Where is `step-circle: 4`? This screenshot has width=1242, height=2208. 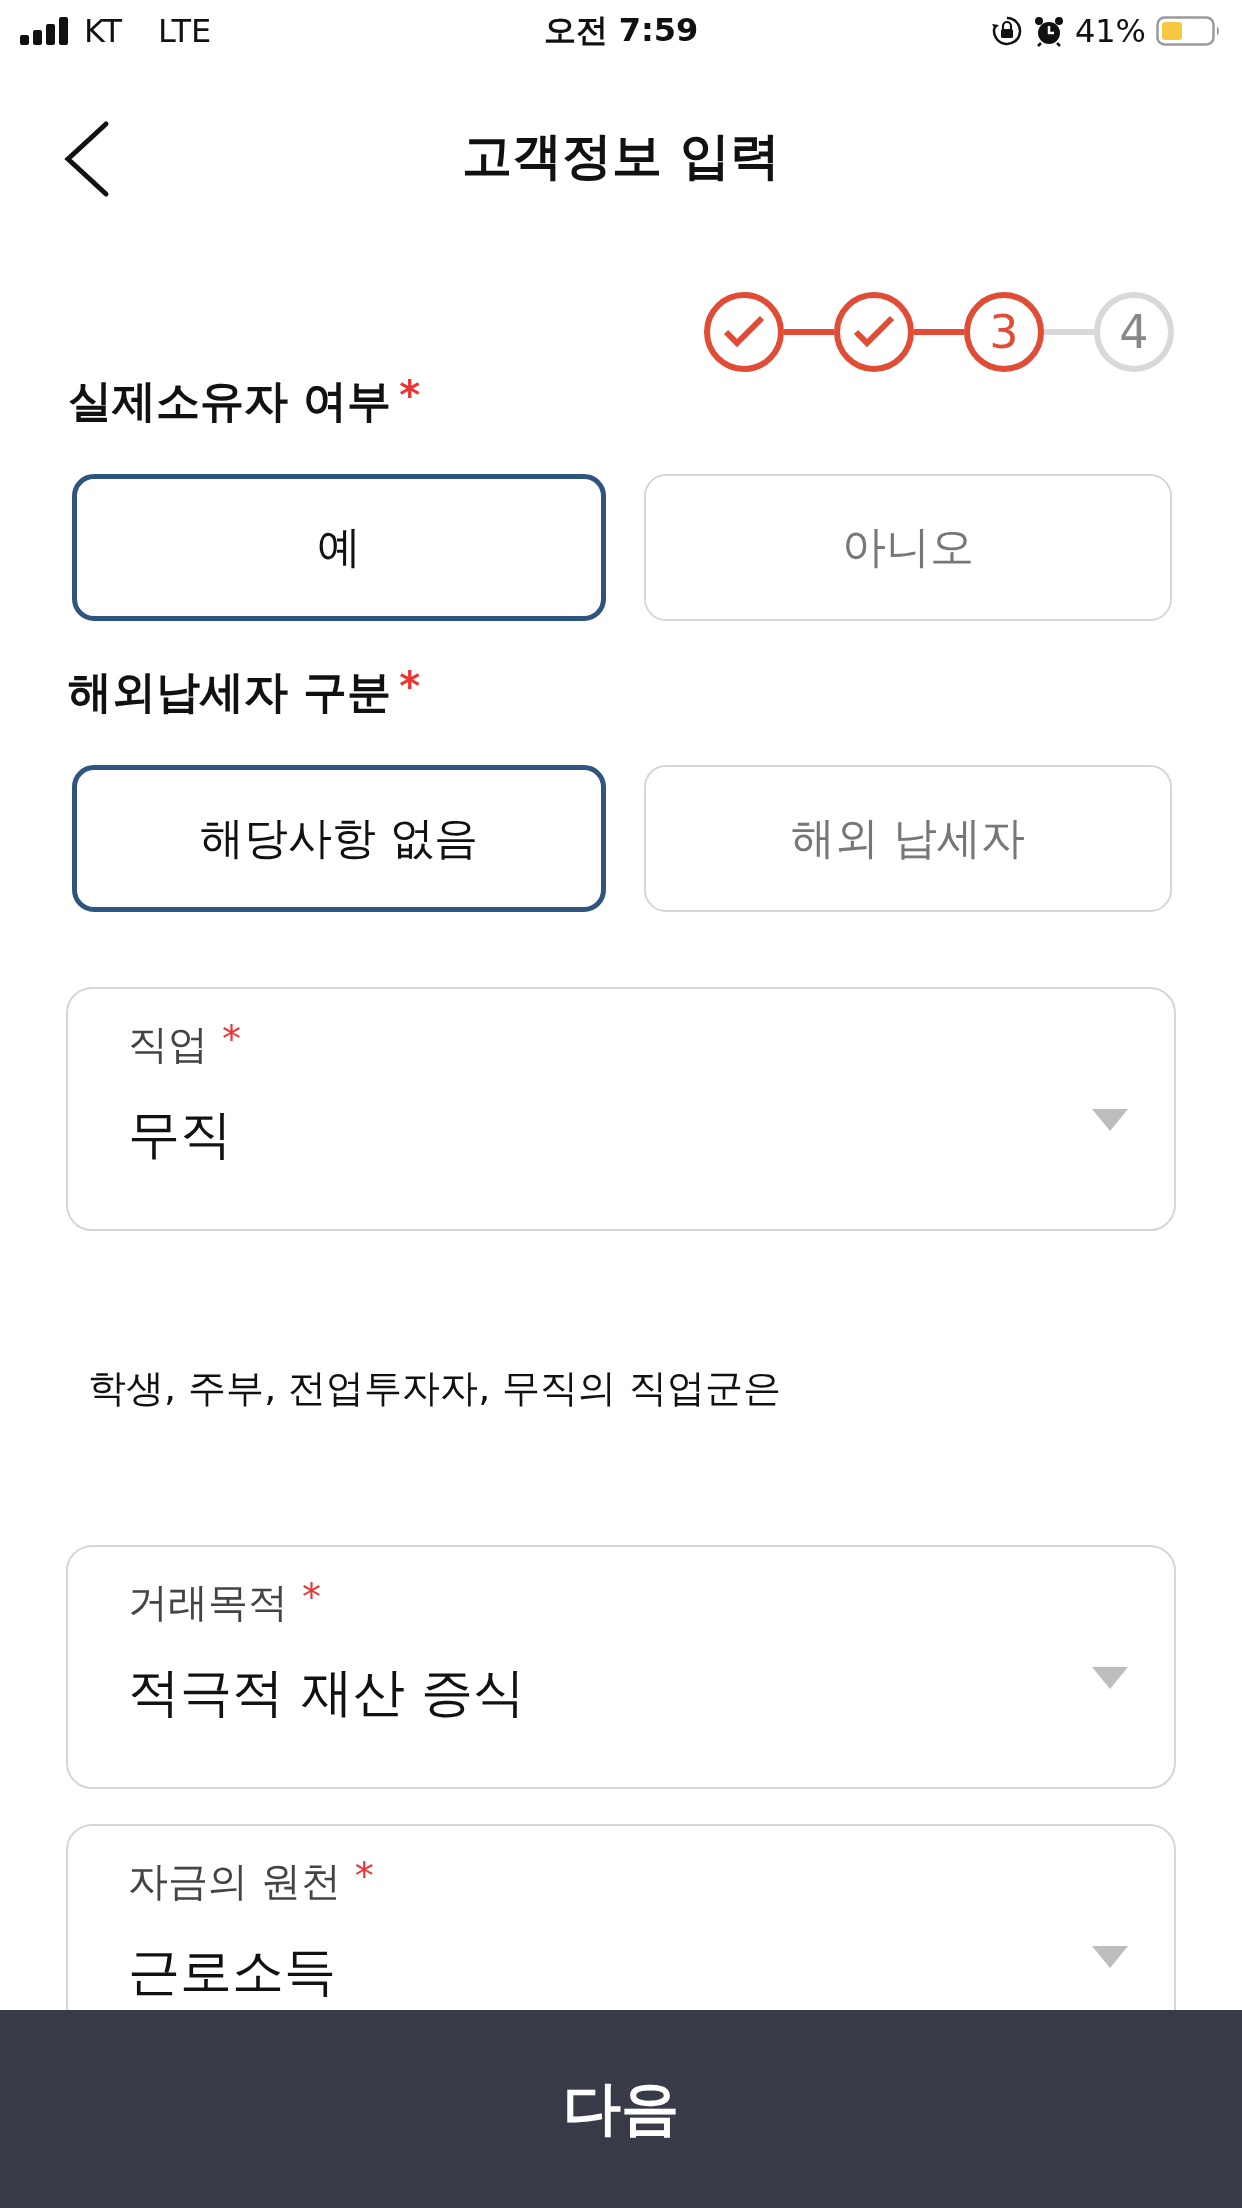
step-circle: 4 is located at coordinates (1134, 332).